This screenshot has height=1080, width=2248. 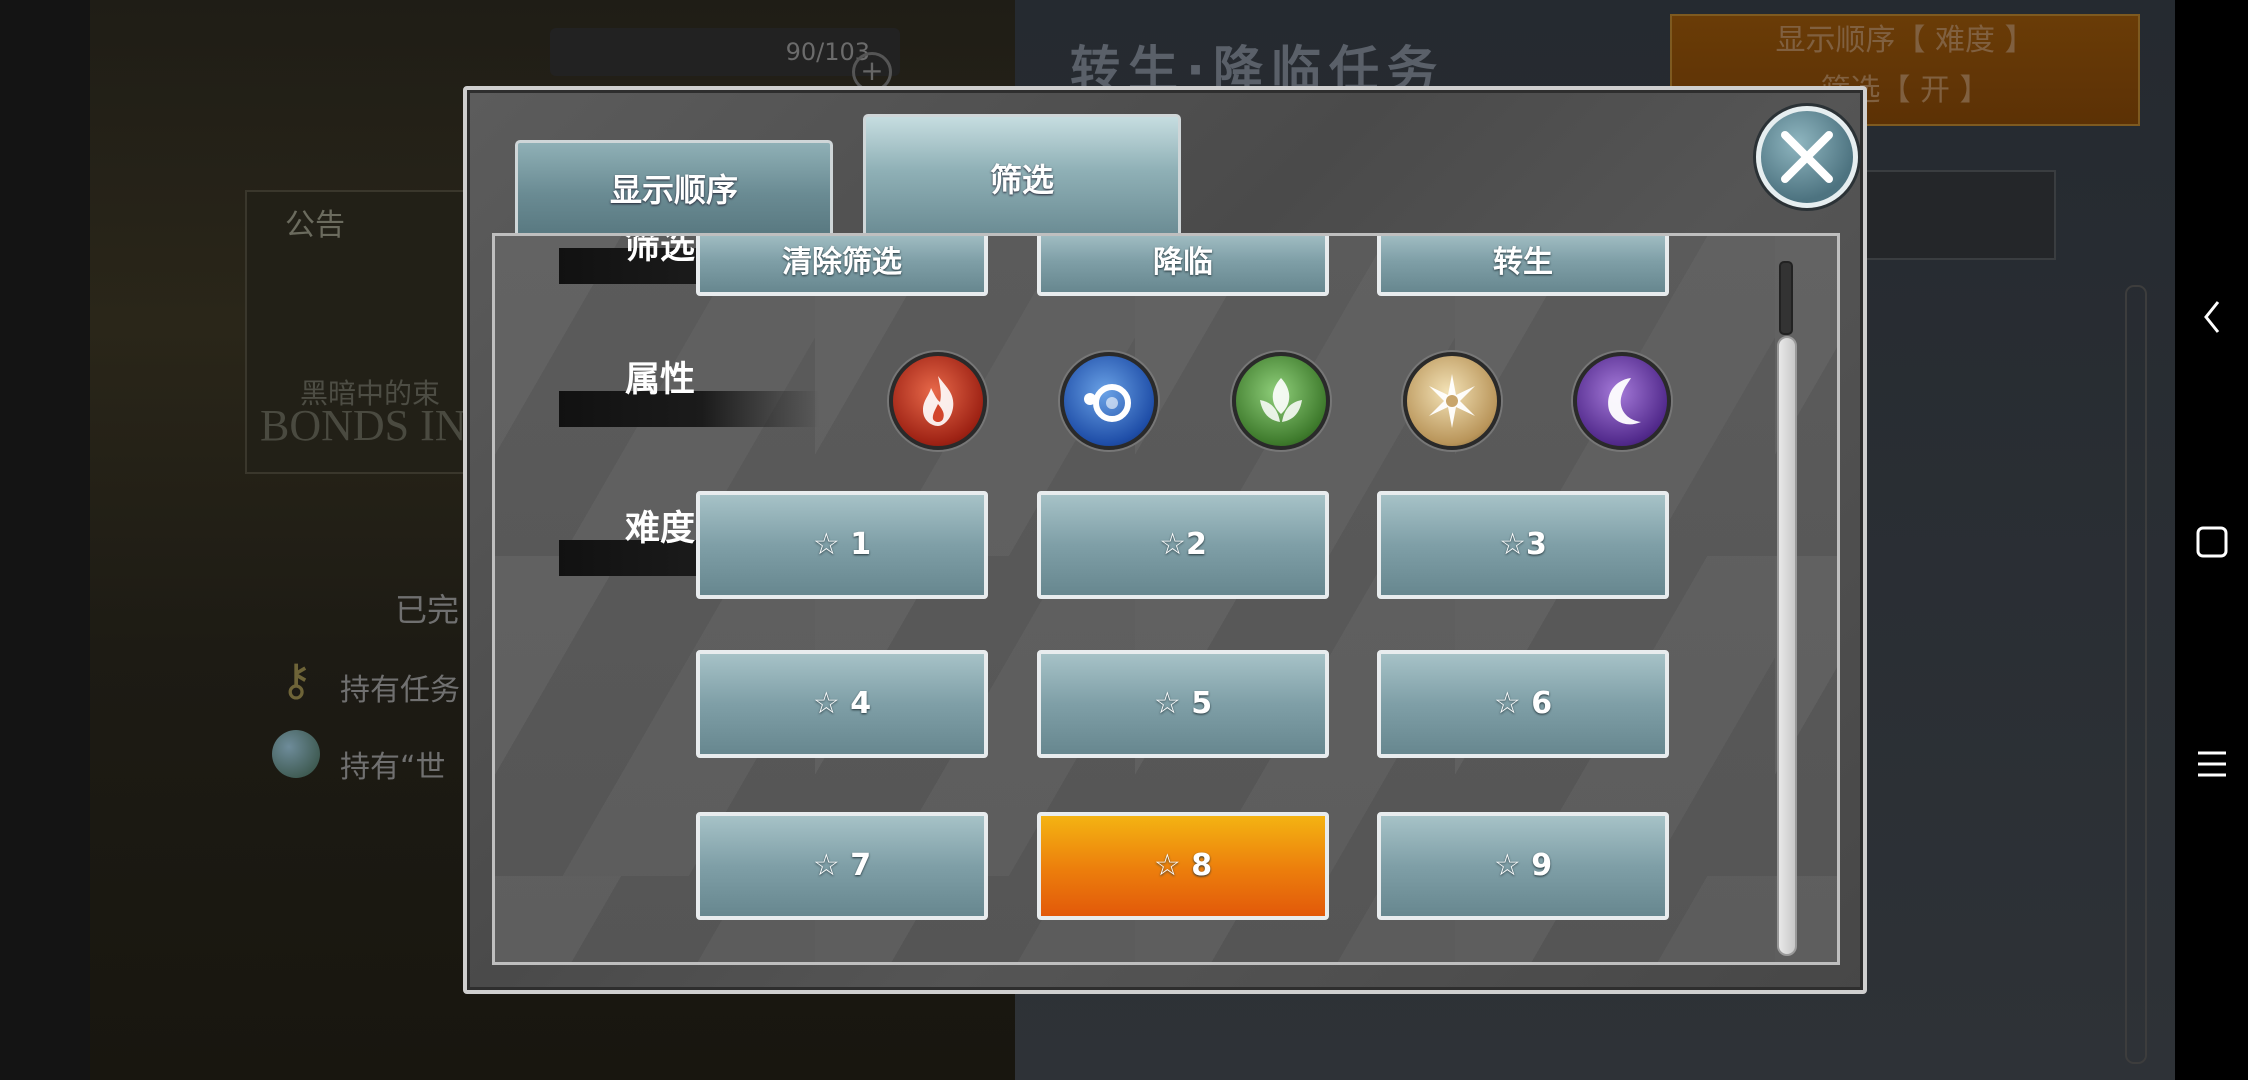 What do you see at coordinates (2211, 762) in the screenshot?
I see `menu-icon` at bounding box center [2211, 762].